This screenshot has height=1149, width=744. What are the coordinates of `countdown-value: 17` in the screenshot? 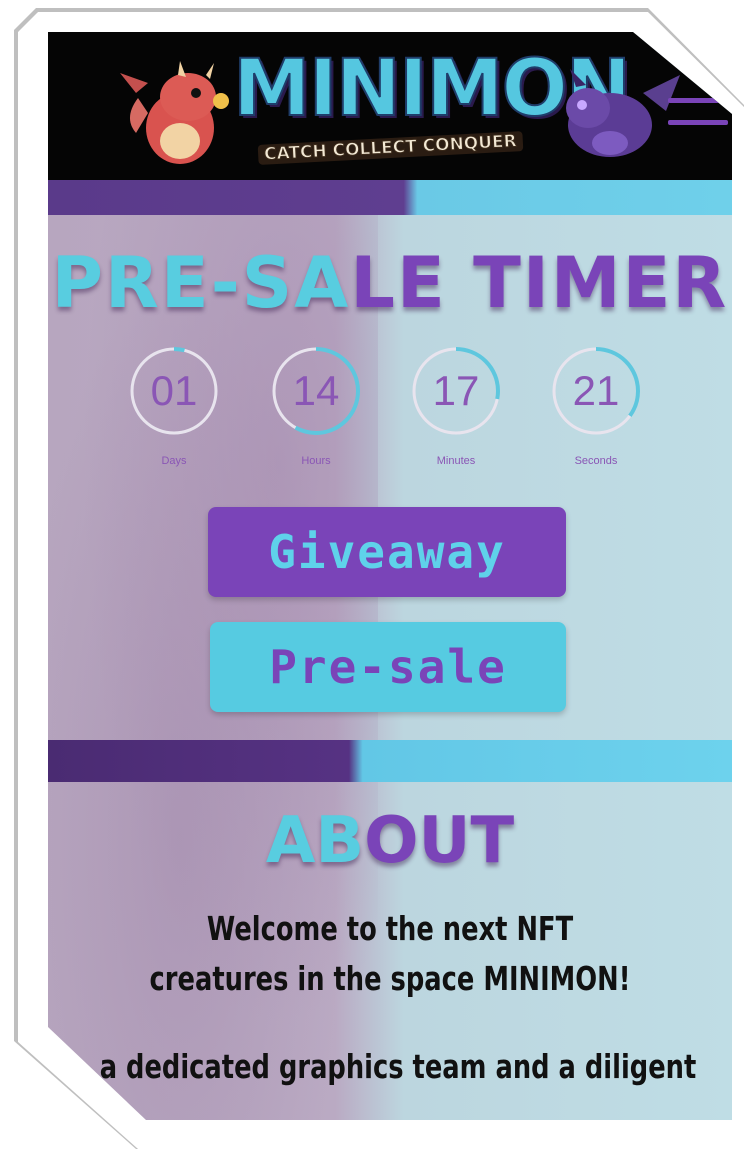 It's located at (456, 390).